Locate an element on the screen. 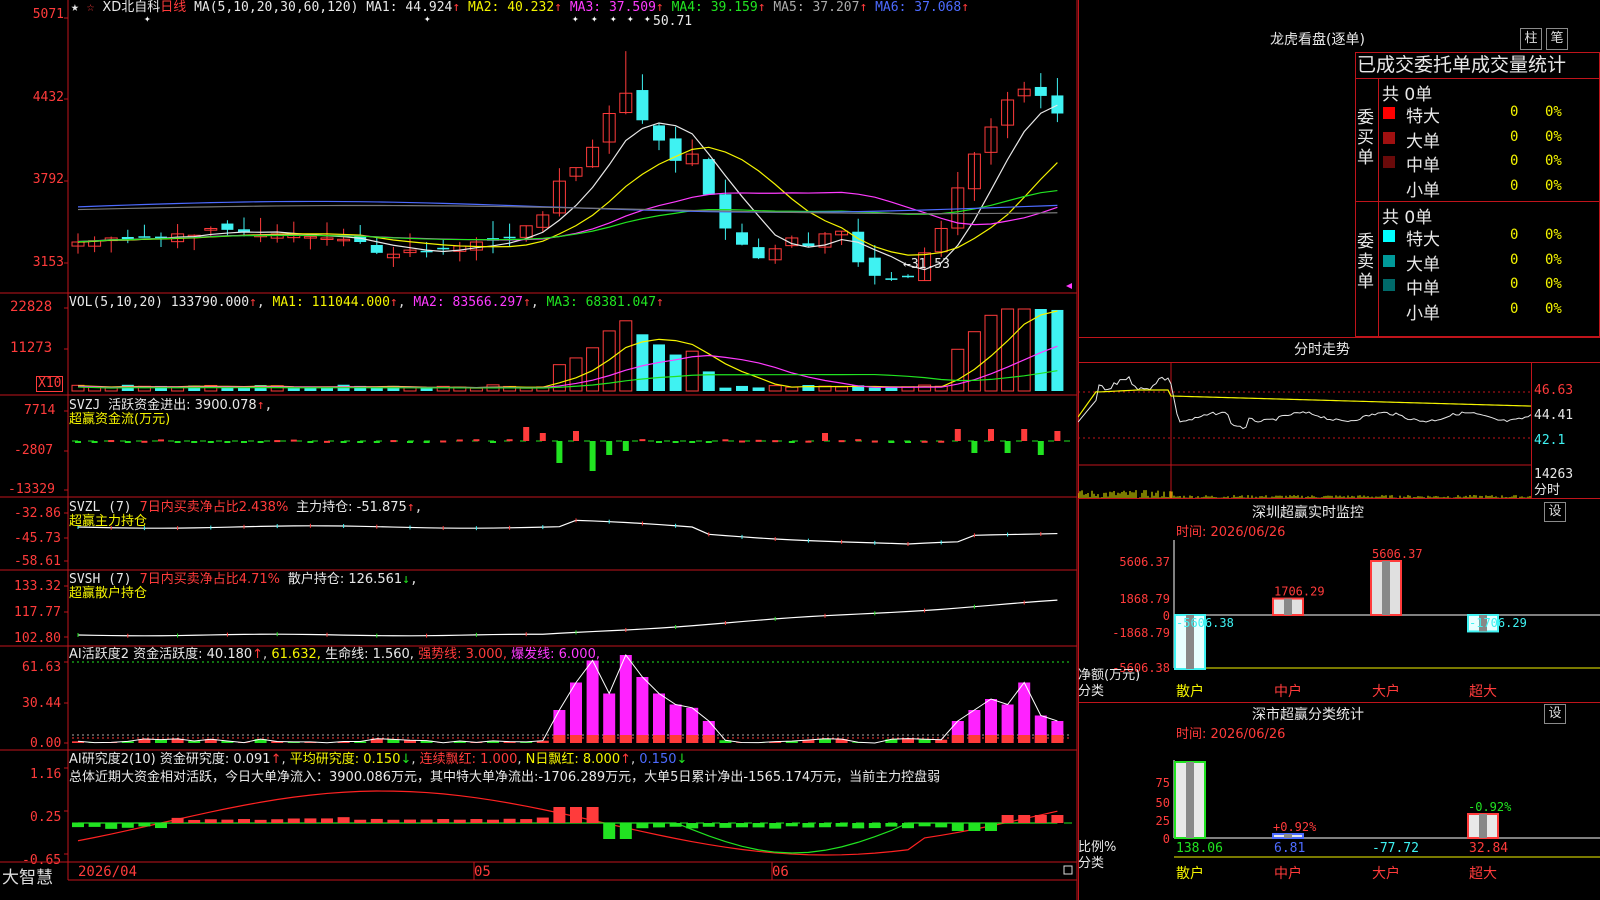  class-axis-label: 比例% is located at coordinates (1097, 847).